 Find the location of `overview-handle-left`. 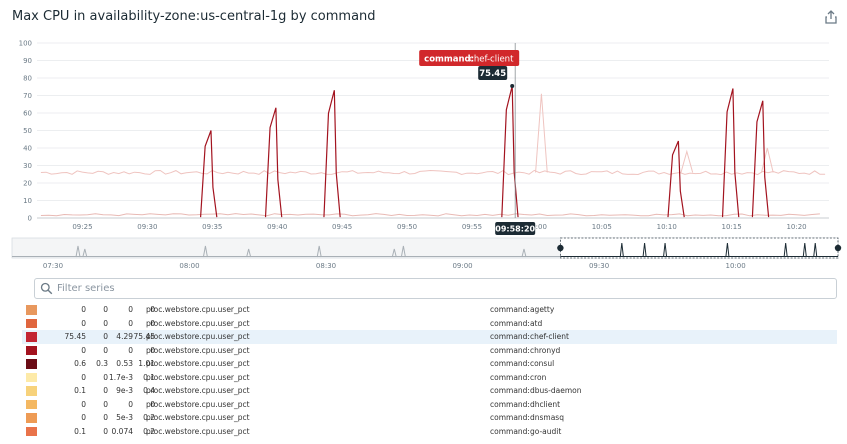

overview-handle-left is located at coordinates (560, 248).